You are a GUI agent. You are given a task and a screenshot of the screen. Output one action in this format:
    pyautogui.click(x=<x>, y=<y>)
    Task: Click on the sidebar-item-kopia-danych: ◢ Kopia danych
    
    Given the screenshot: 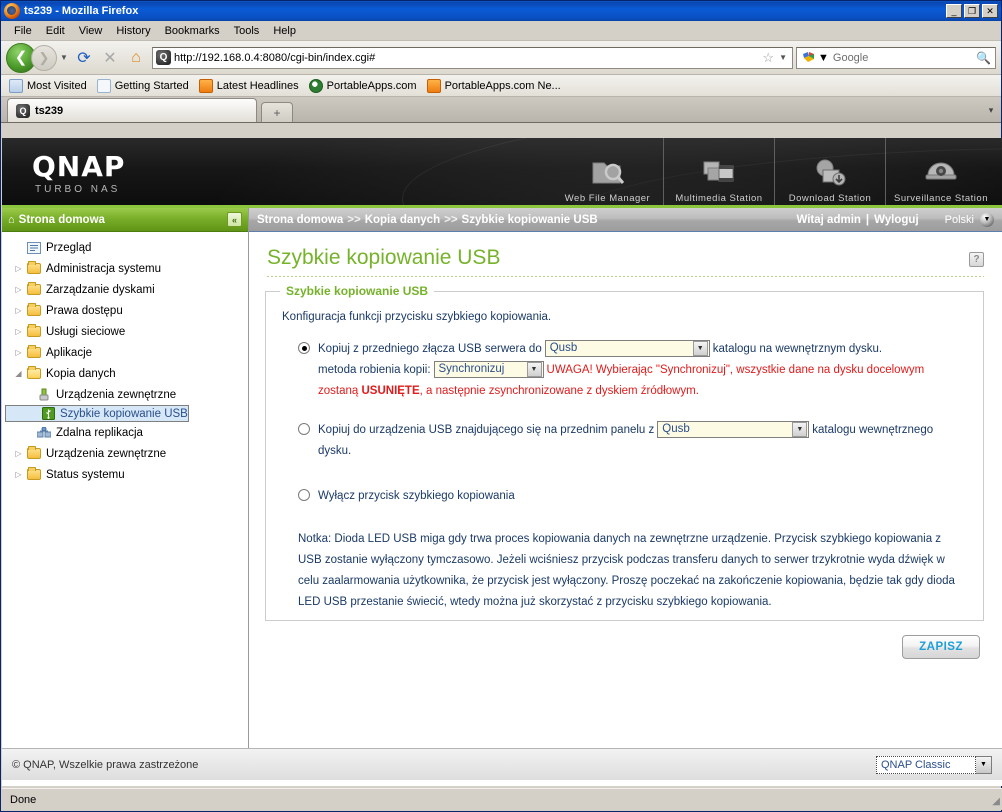 What is the action you would take?
    pyautogui.click(x=125, y=373)
    